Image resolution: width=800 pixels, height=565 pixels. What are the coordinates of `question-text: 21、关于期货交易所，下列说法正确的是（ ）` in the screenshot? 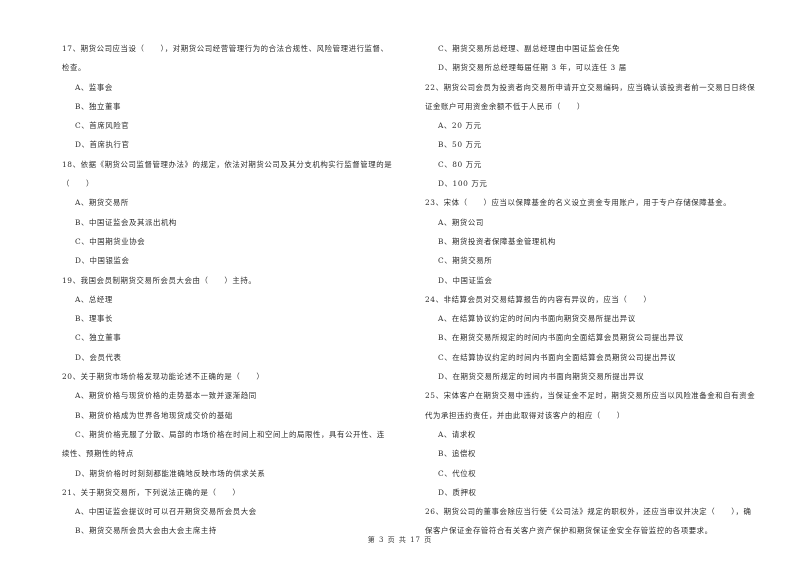 It's located at (151, 492).